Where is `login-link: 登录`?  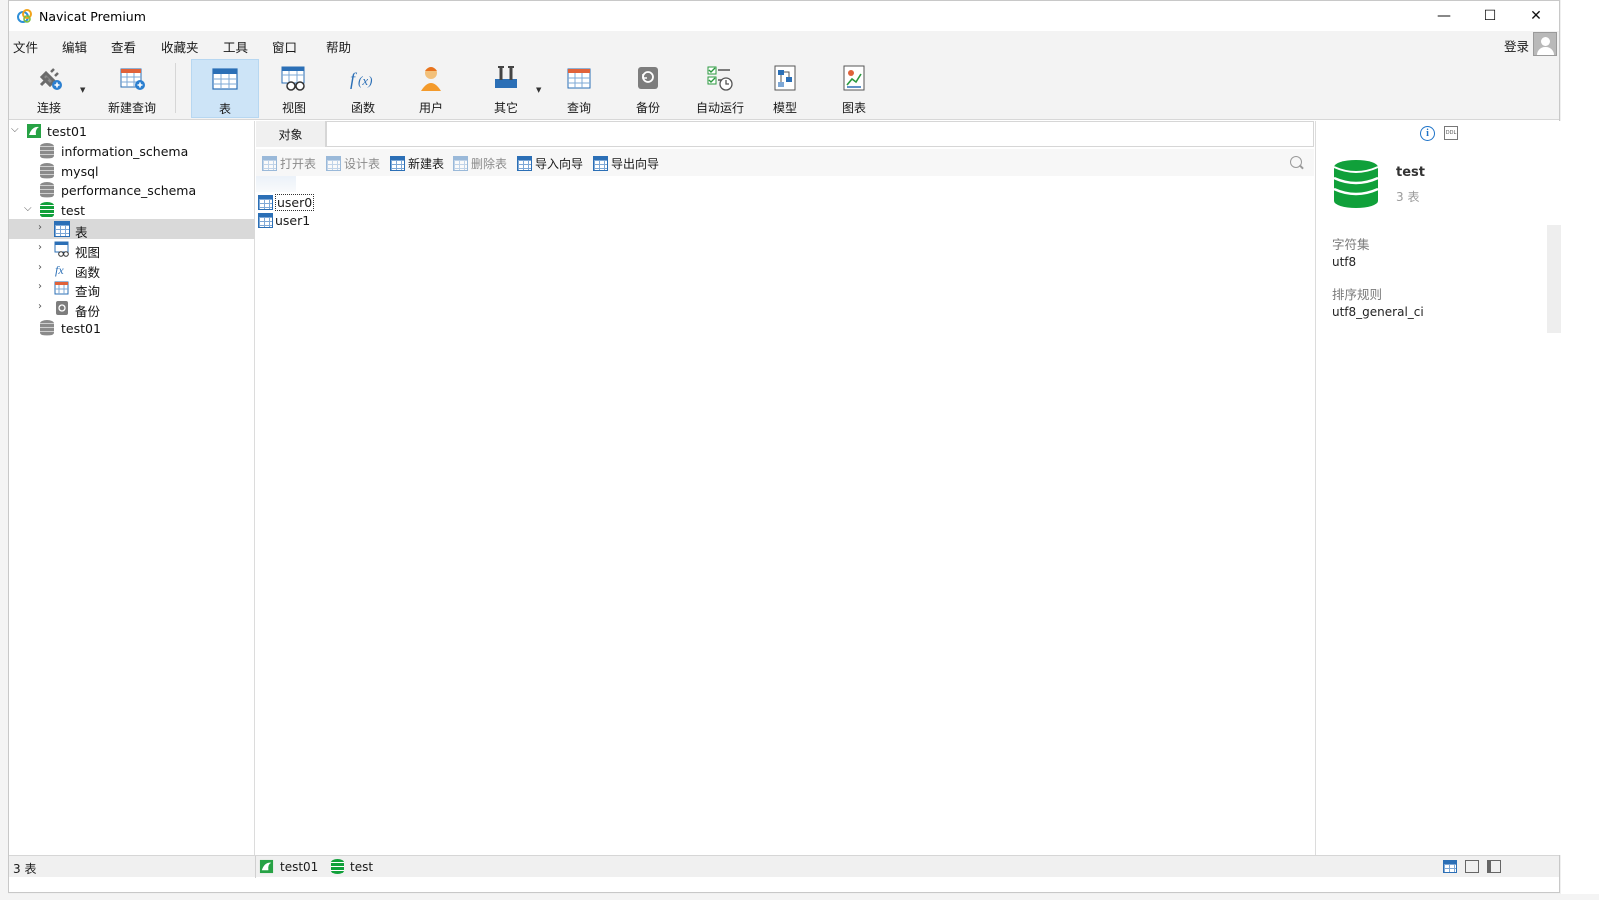 login-link: 登录 is located at coordinates (1516, 45).